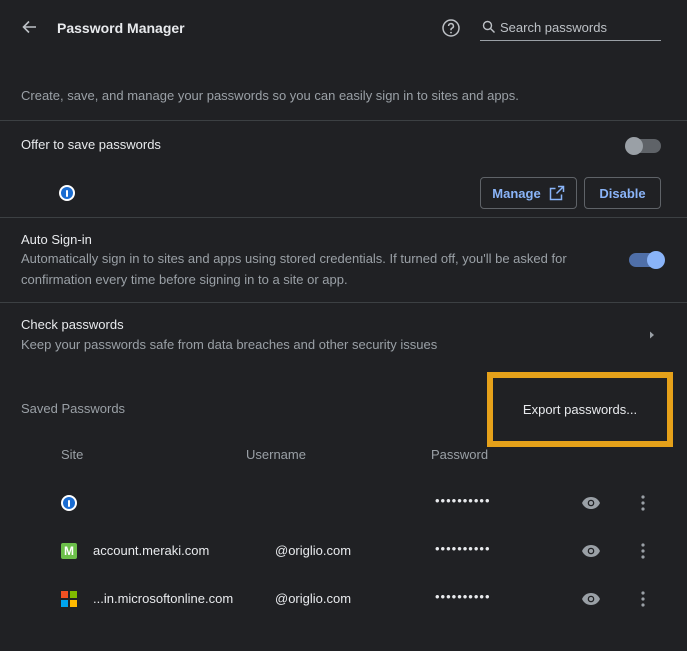 Image resolution: width=687 pixels, height=651 pixels. I want to click on manage-label: Manage, so click(516, 193).